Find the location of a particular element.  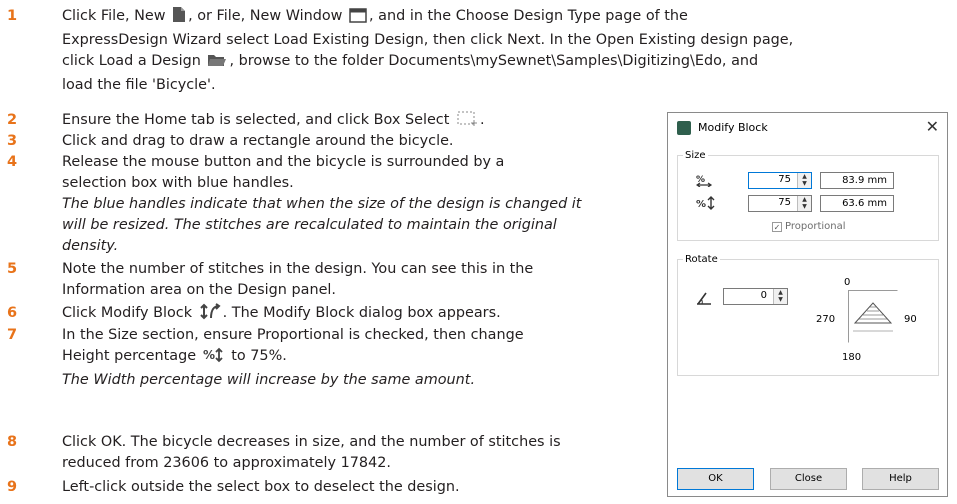

rotate-angle-icon is located at coordinates (704, 299).